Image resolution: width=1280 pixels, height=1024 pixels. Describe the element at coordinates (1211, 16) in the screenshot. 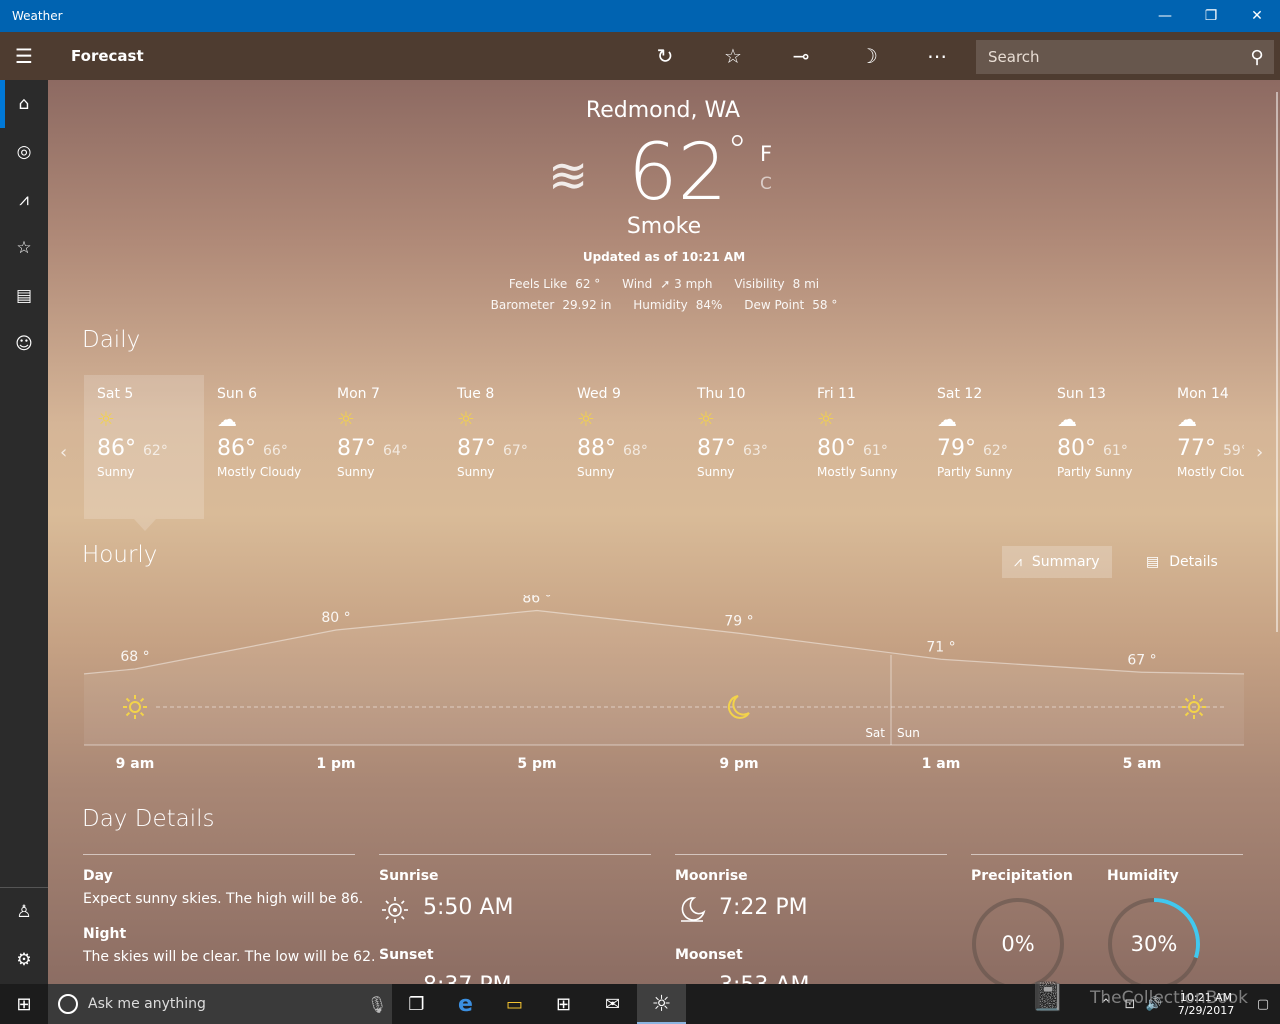

I see `restore-button: ❐` at that location.